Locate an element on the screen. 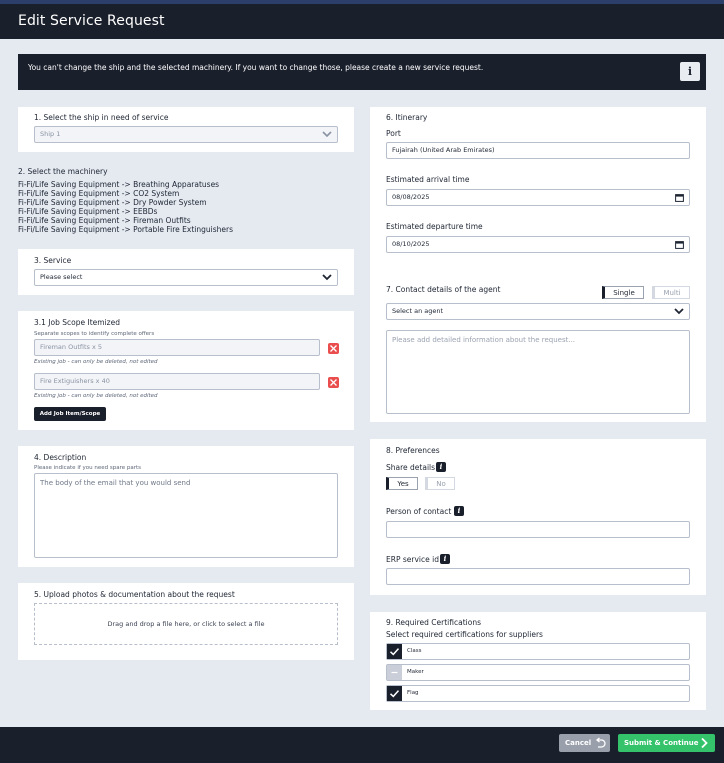 The image size is (724, 763). cert-label: Class is located at coordinates (414, 651).